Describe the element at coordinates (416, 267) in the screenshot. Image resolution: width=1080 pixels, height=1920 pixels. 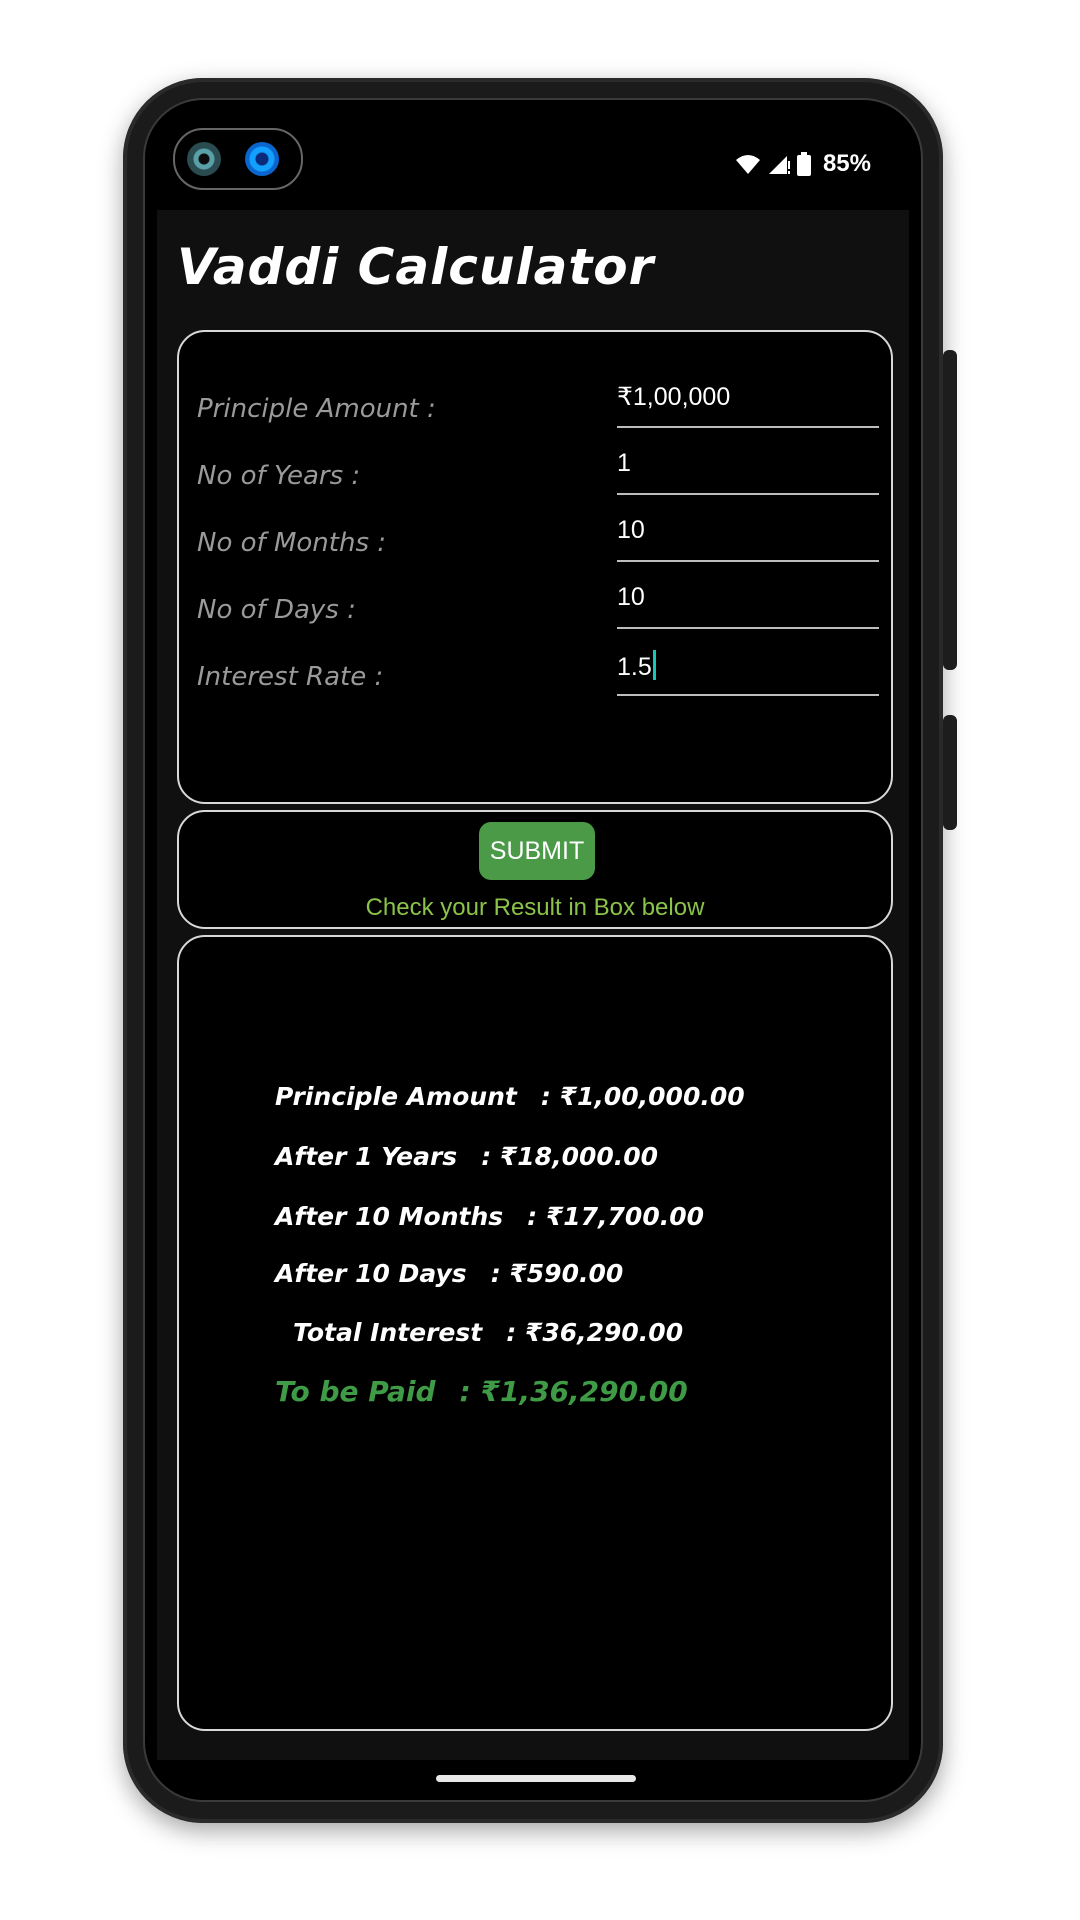
I see `app-title: Vaddi Calculator` at that location.